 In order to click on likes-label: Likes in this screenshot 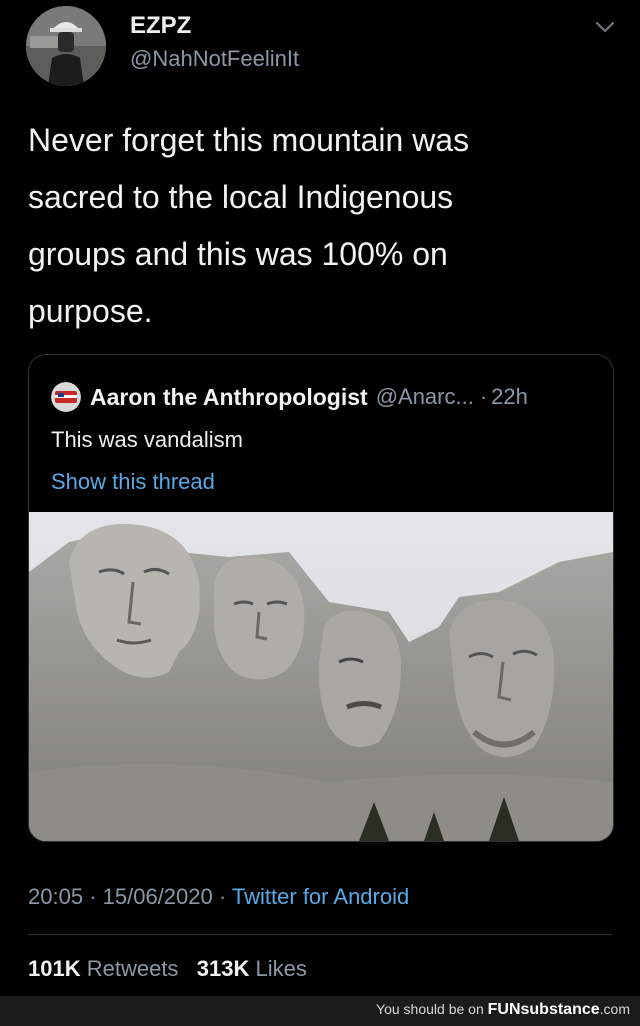, I will do `click(281, 968)`.